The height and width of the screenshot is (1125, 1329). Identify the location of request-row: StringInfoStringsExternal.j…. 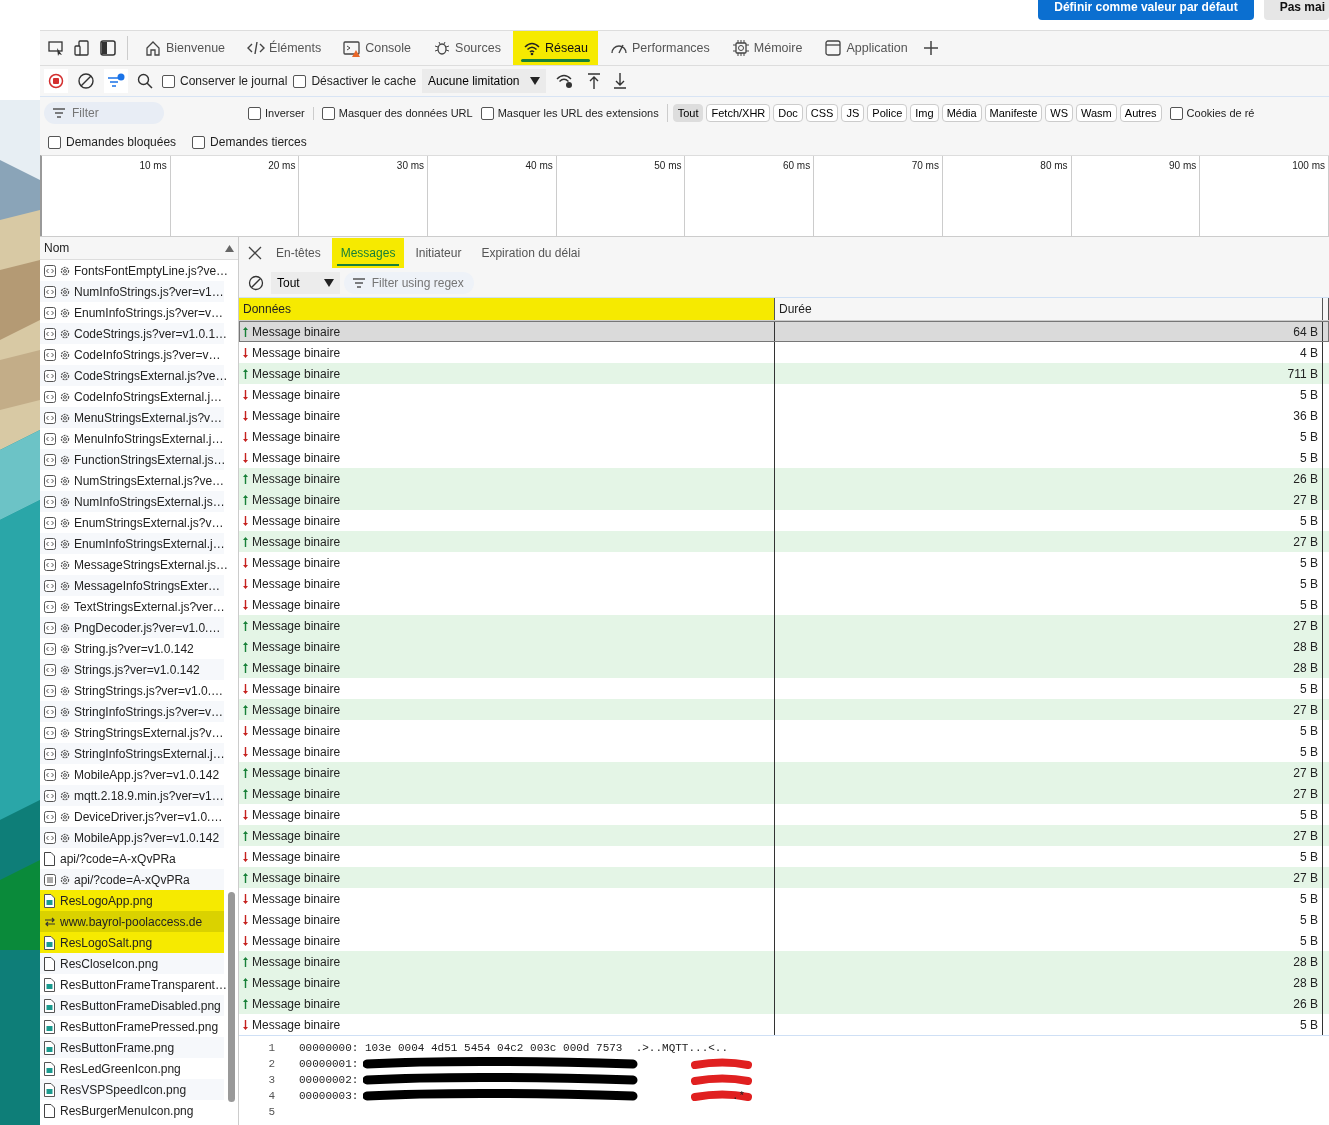
(132, 753).